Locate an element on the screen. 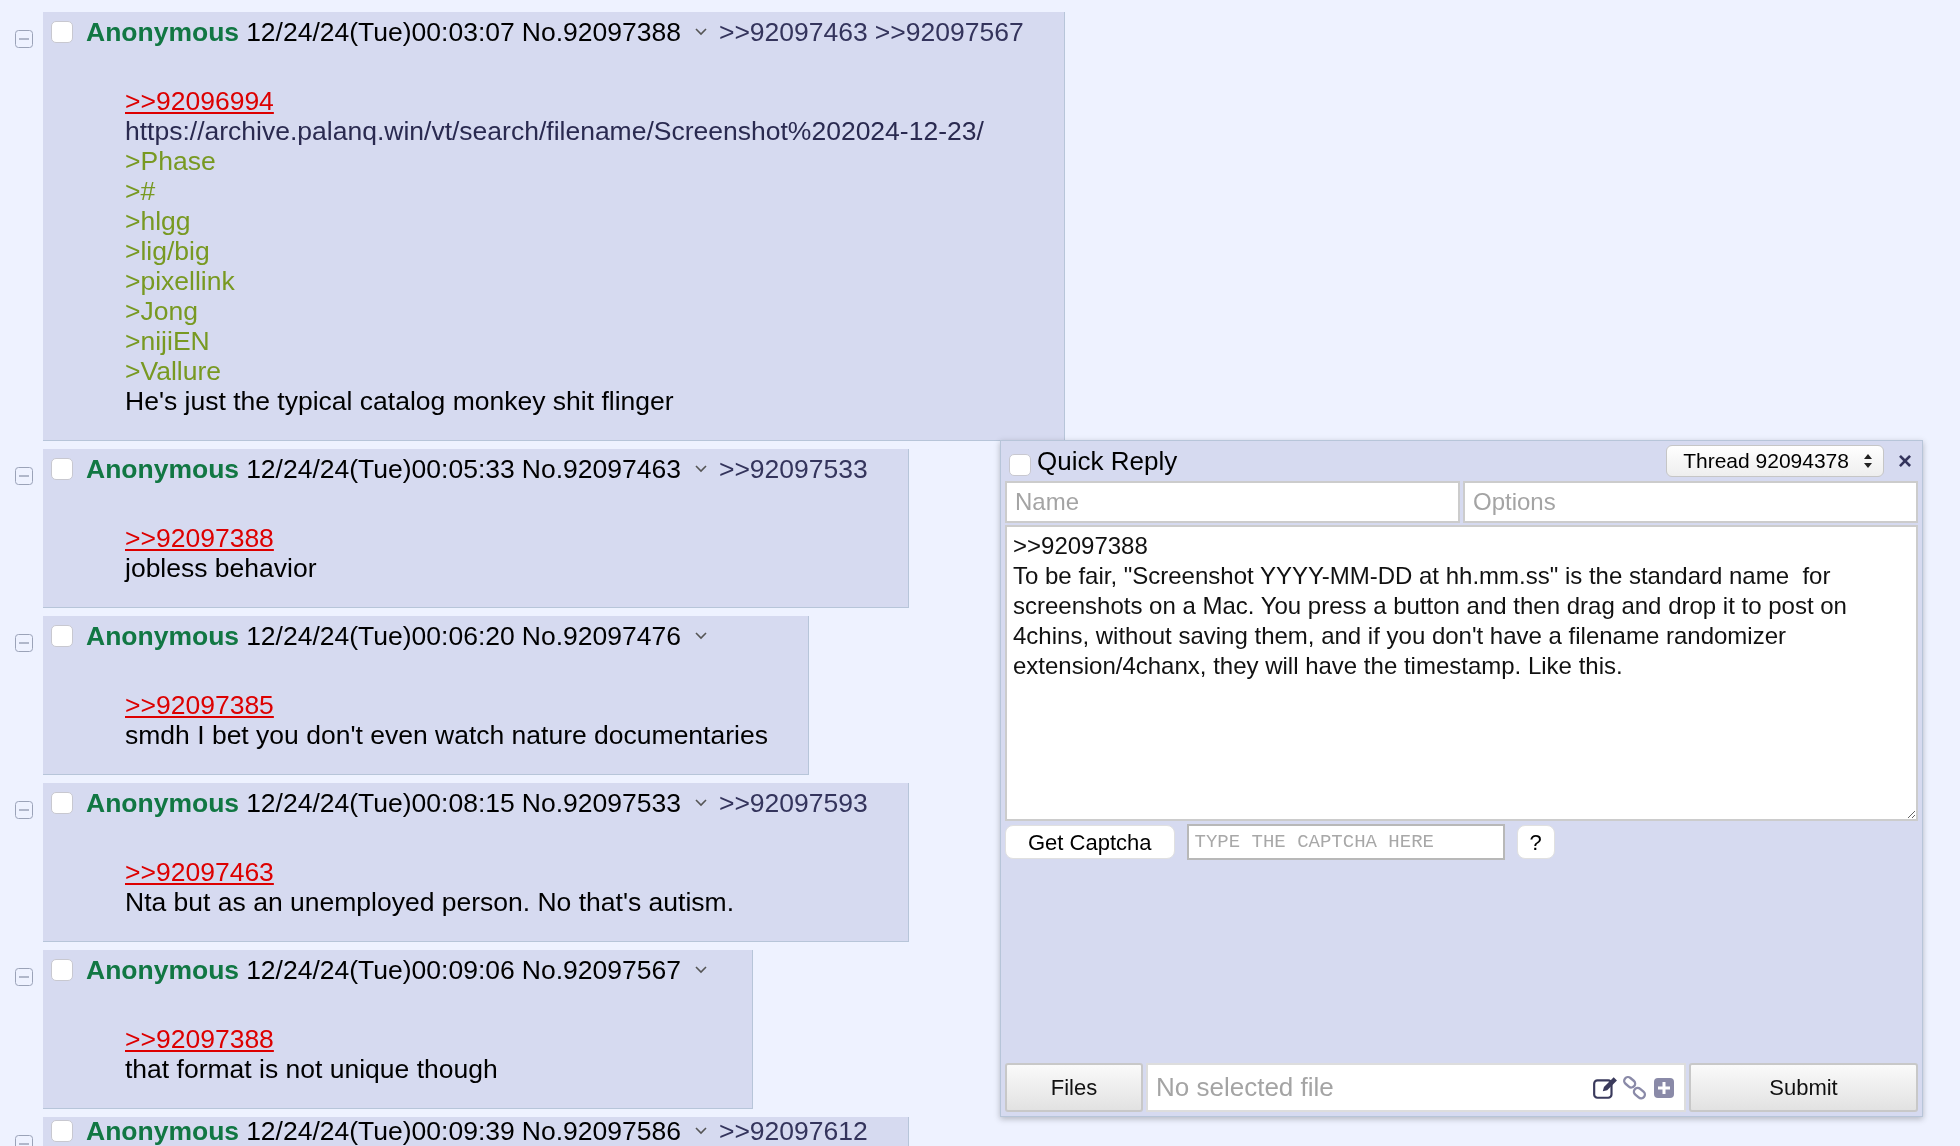  get-captcha-button: Get Captcha is located at coordinates (1090, 842).